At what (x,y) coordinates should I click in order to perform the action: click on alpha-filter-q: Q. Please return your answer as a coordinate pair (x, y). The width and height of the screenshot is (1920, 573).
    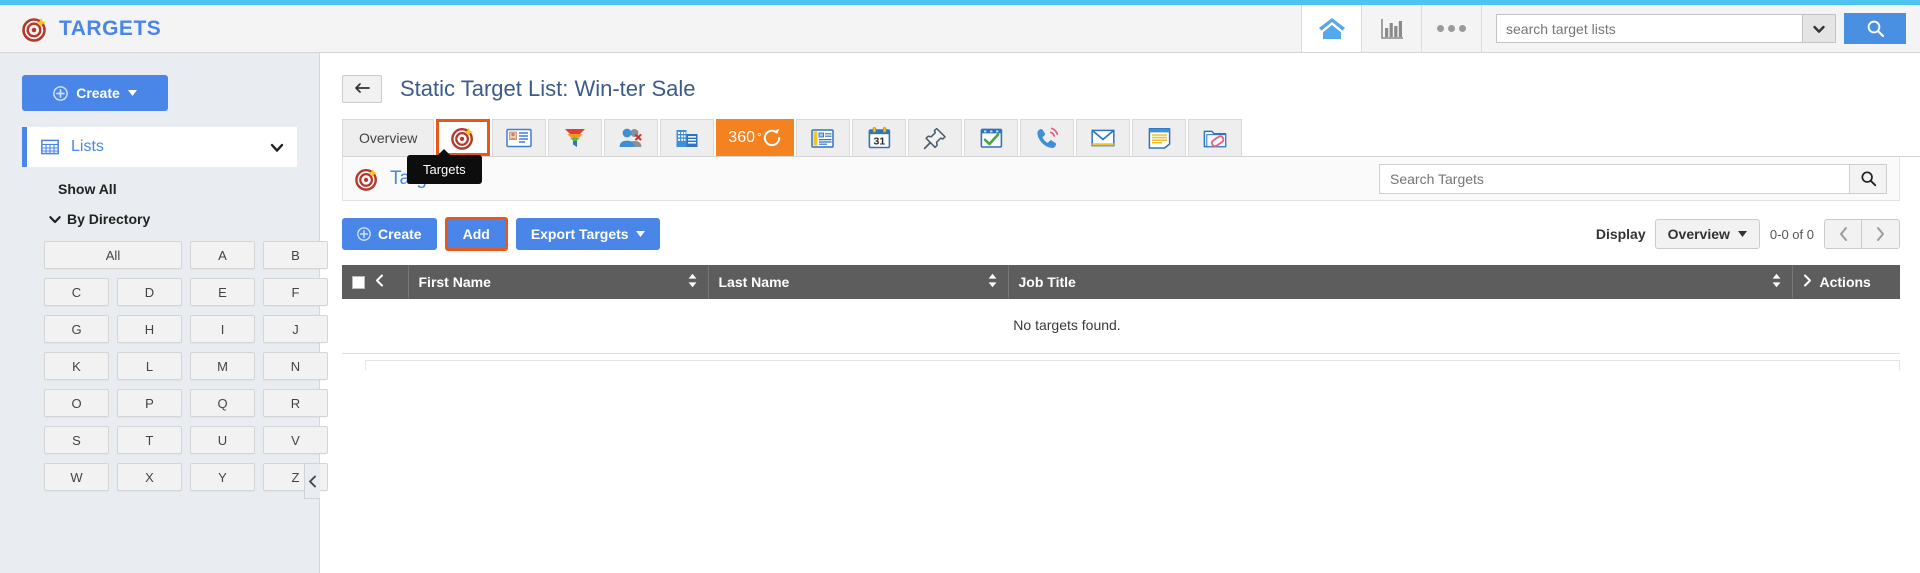
    Looking at the image, I should click on (222, 403).